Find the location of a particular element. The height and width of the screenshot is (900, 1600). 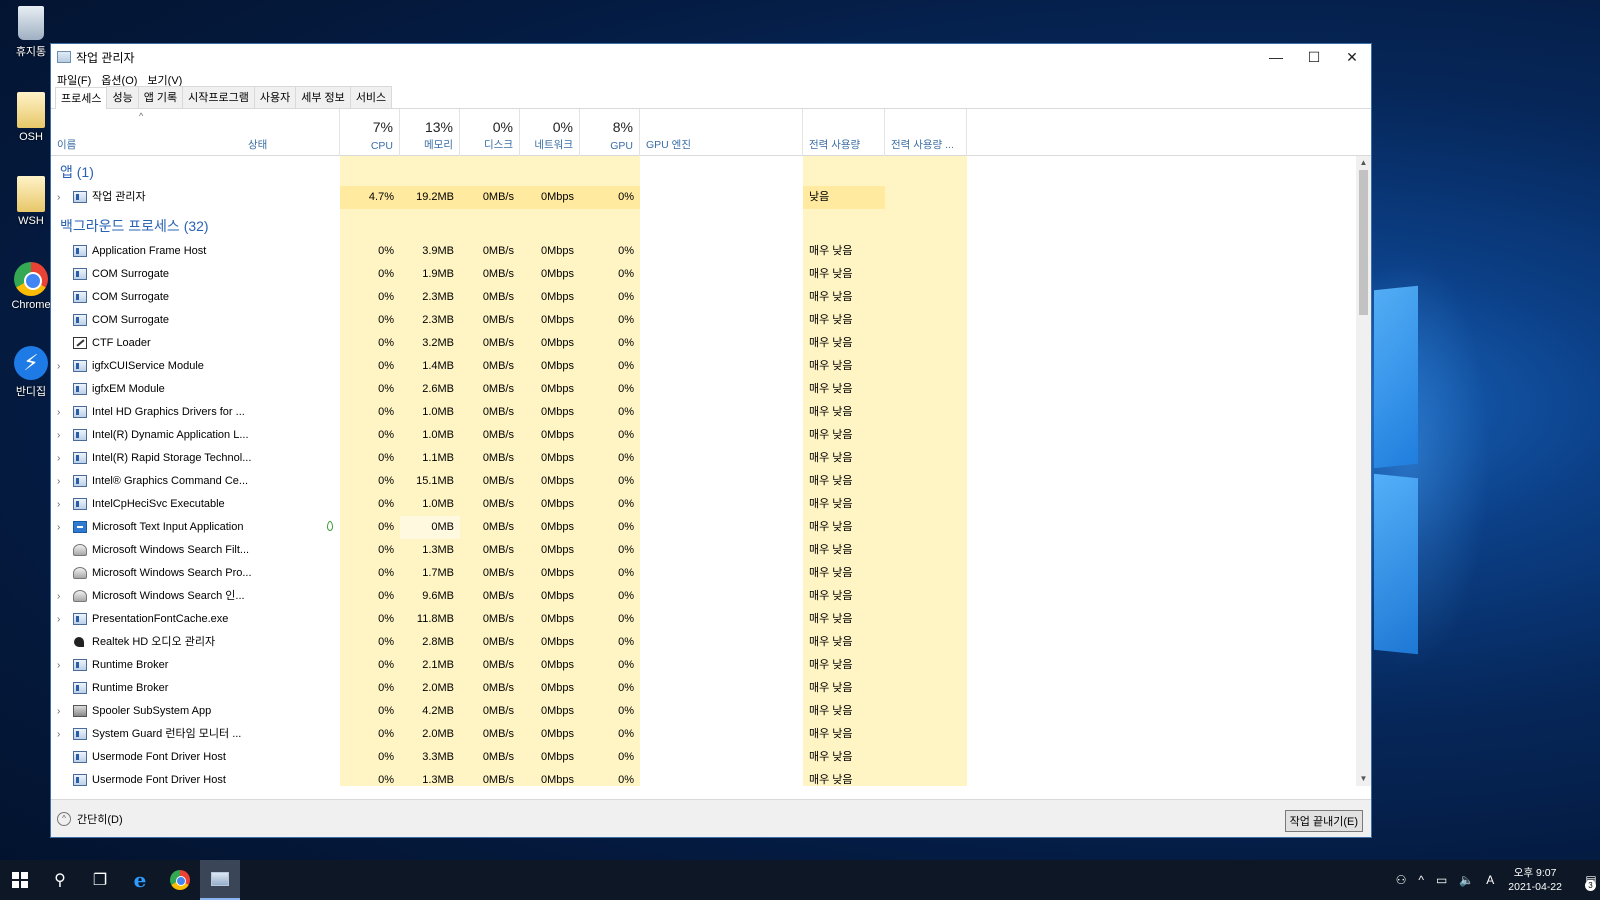

process-row: › Runtime Broker 0% 2.1MB 0MB/s 0Mbps 0% 매우 낮음 is located at coordinates (696, 665).